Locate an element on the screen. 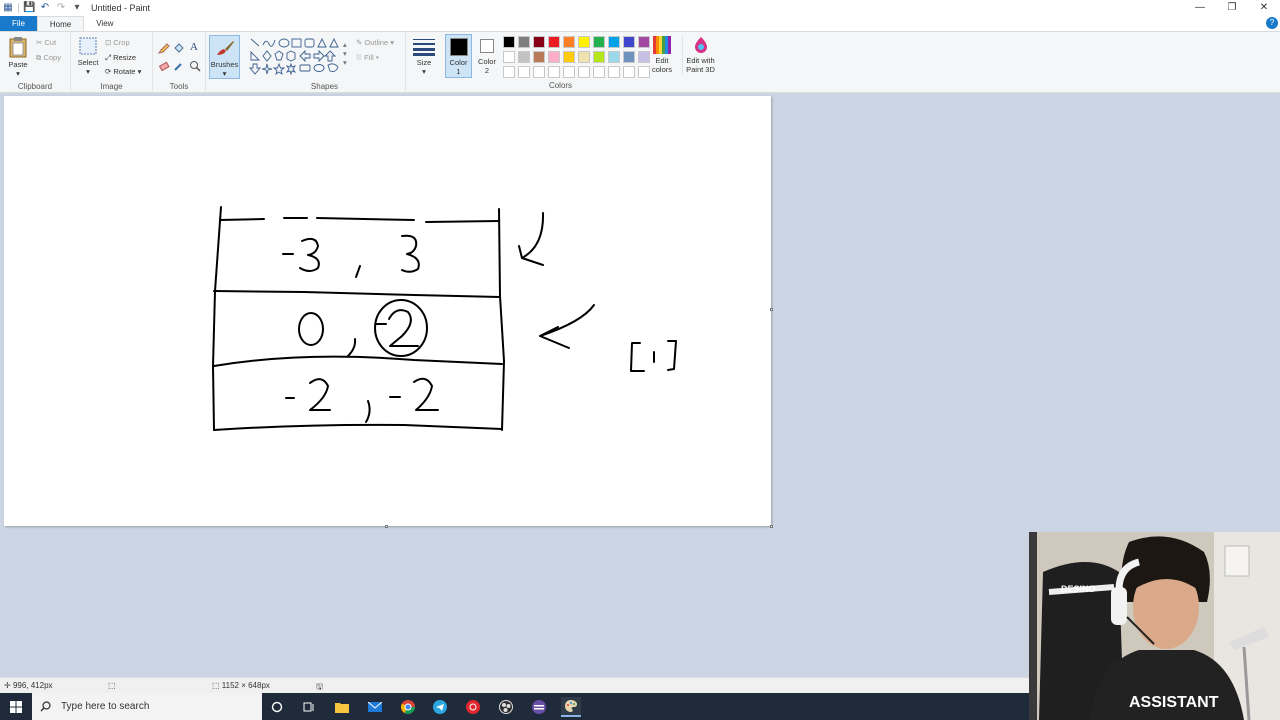 This screenshot has width=1280, height=720. shapes-scroll-icon: ▴ ▾ ▾ is located at coordinates (345, 53).